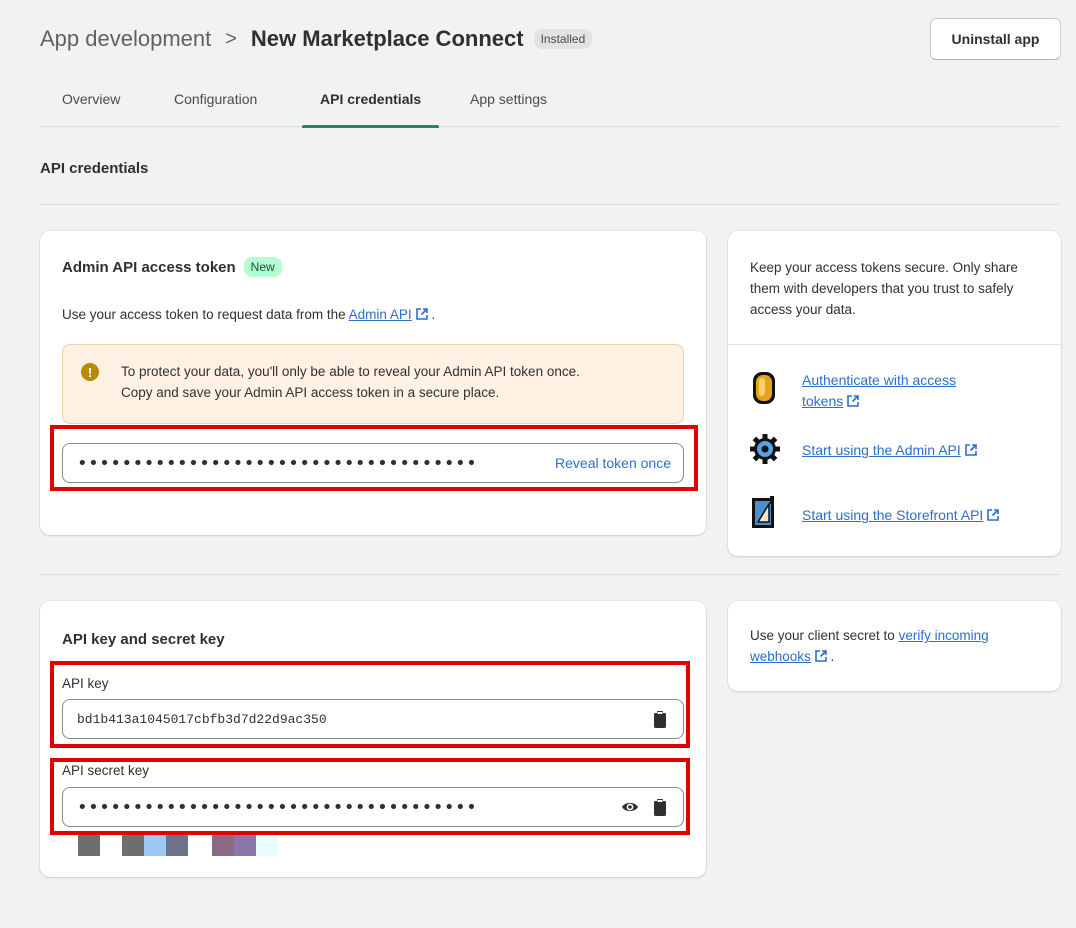 The width and height of the screenshot is (1076, 928). Describe the element at coordinates (613, 463) in the screenshot. I see `reveal-token-button: Reveal token once` at that location.